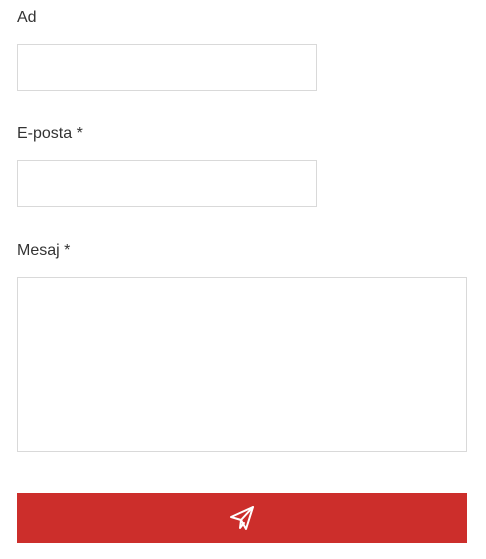 This screenshot has height=559, width=486. I want to click on email-label: E-posta *, so click(50, 133).